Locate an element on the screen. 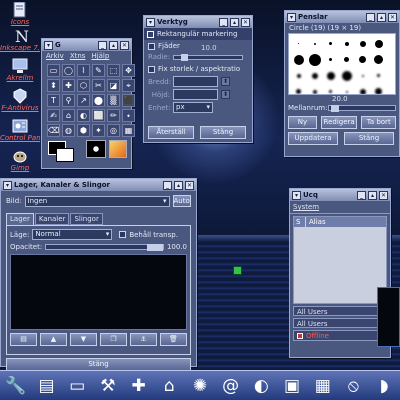  display-icon: ▦ is located at coordinates (323, 386).